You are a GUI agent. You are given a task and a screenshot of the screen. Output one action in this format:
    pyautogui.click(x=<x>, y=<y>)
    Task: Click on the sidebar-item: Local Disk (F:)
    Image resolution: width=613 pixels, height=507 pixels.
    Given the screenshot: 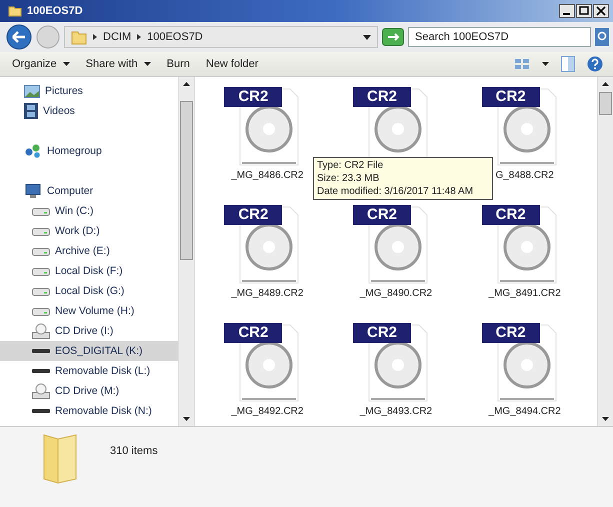 What is the action you would take?
    pyautogui.click(x=89, y=271)
    